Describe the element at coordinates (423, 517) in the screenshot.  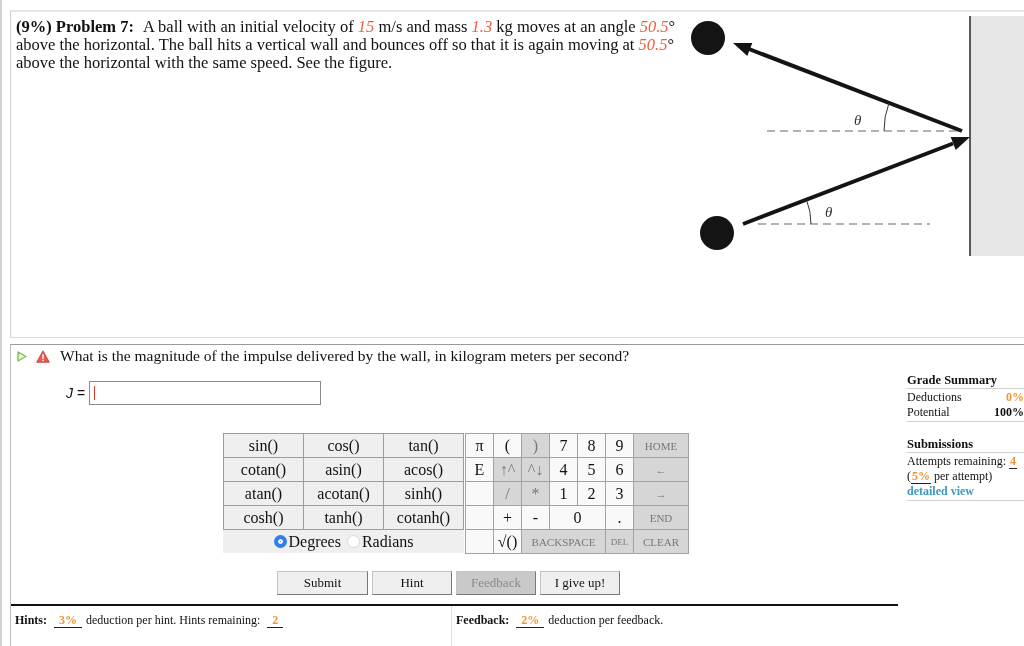
I see `function-key: cotanh()` at that location.